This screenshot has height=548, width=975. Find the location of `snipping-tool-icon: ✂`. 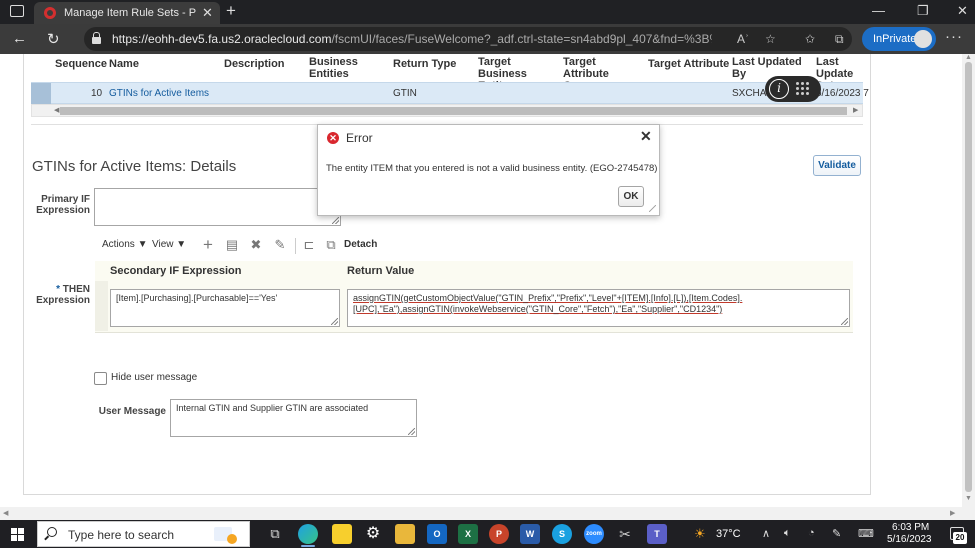

snipping-tool-icon: ✂ is located at coordinates (625, 534).